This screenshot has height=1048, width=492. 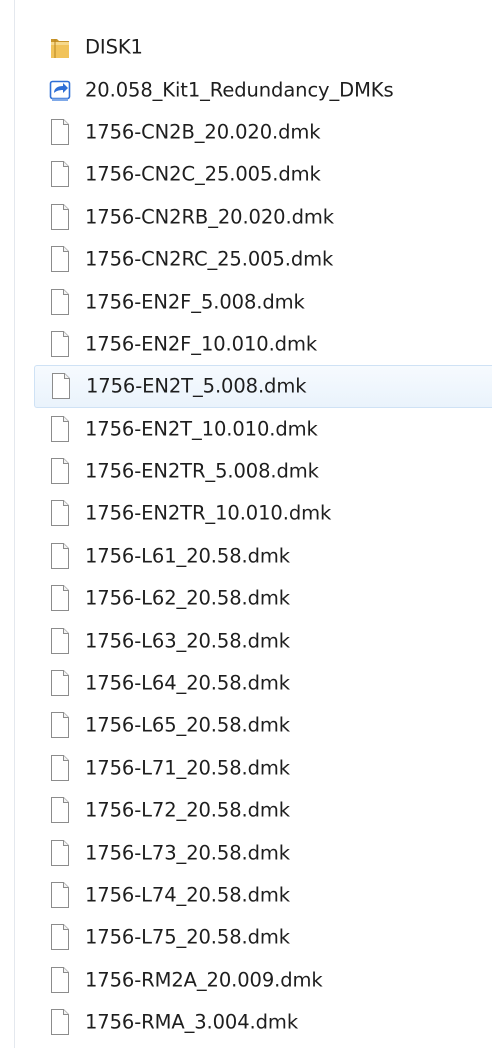 I want to click on list-item: 1756-RM2A_20.009.dmk, so click(x=253, y=980).